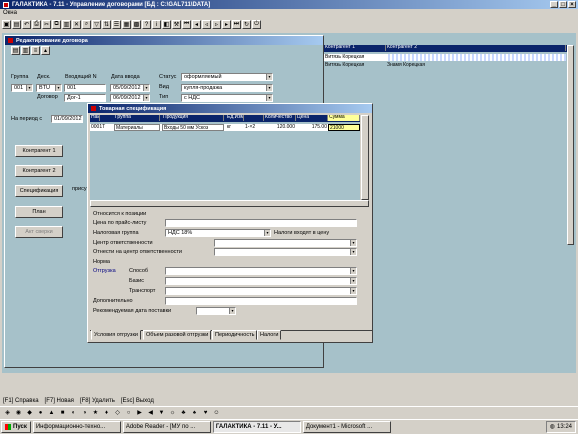 This screenshot has height=434, width=578. What do you see at coordinates (39, 151) in the screenshot?
I see `counterparty1-button: Контрагент 1` at bounding box center [39, 151].